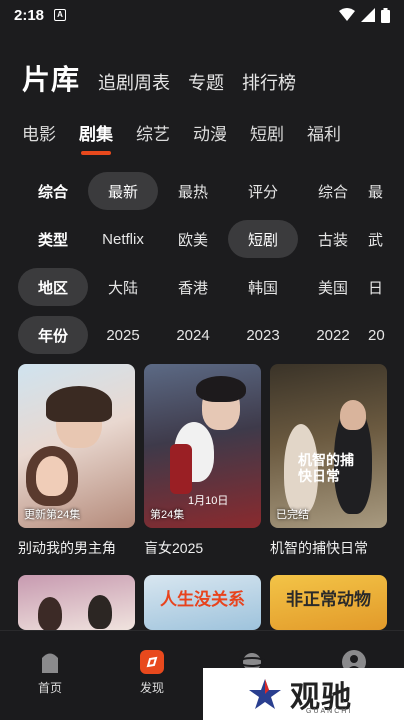 Image resolution: width=404 pixels, height=720 pixels. What do you see at coordinates (49, 688) in the screenshot?
I see `tab-home-label: 首页` at bounding box center [49, 688].